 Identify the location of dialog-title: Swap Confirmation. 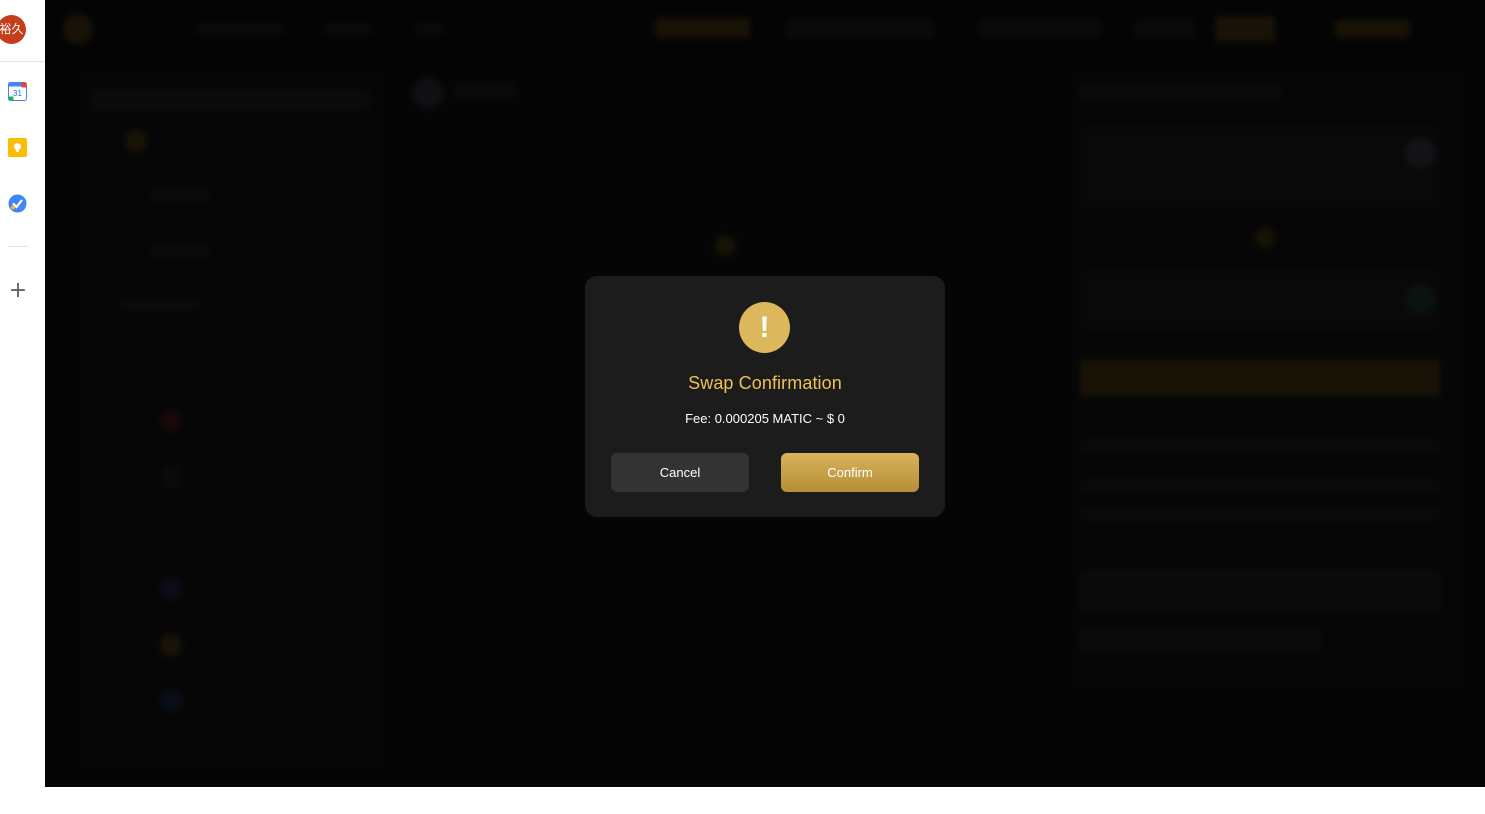
(765, 383).